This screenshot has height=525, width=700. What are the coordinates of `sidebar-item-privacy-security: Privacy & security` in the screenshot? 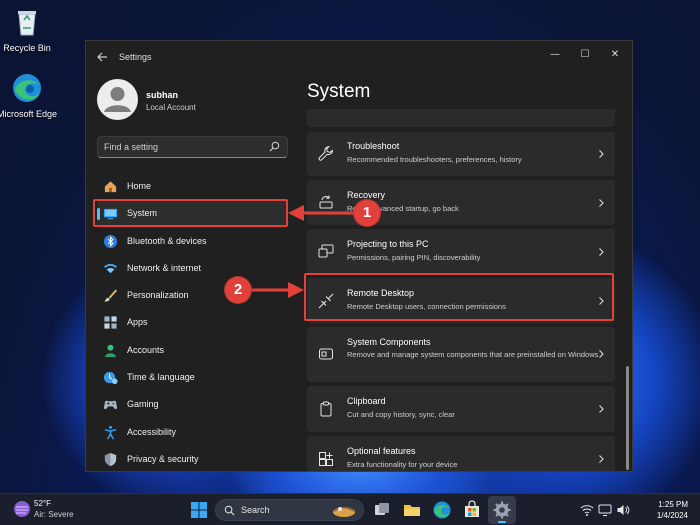 It's located at (192, 458).